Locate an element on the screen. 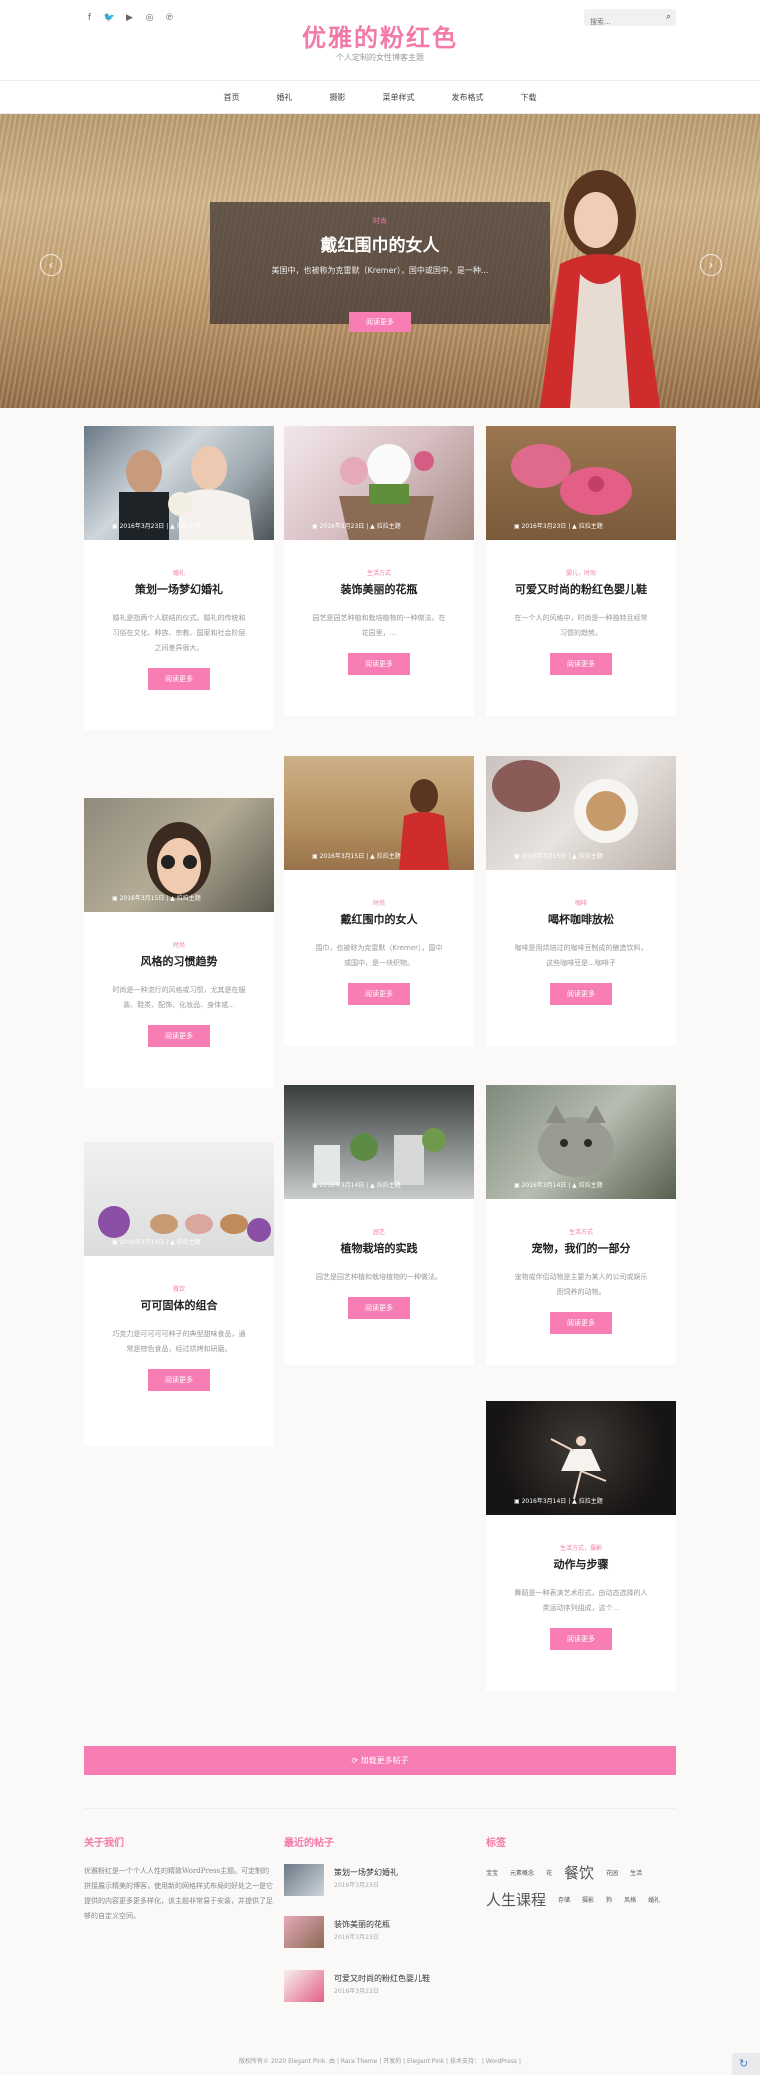 The image size is (760, 2075). recent-post-title: 策划一场梦幻婚礼 is located at coordinates (366, 1872).